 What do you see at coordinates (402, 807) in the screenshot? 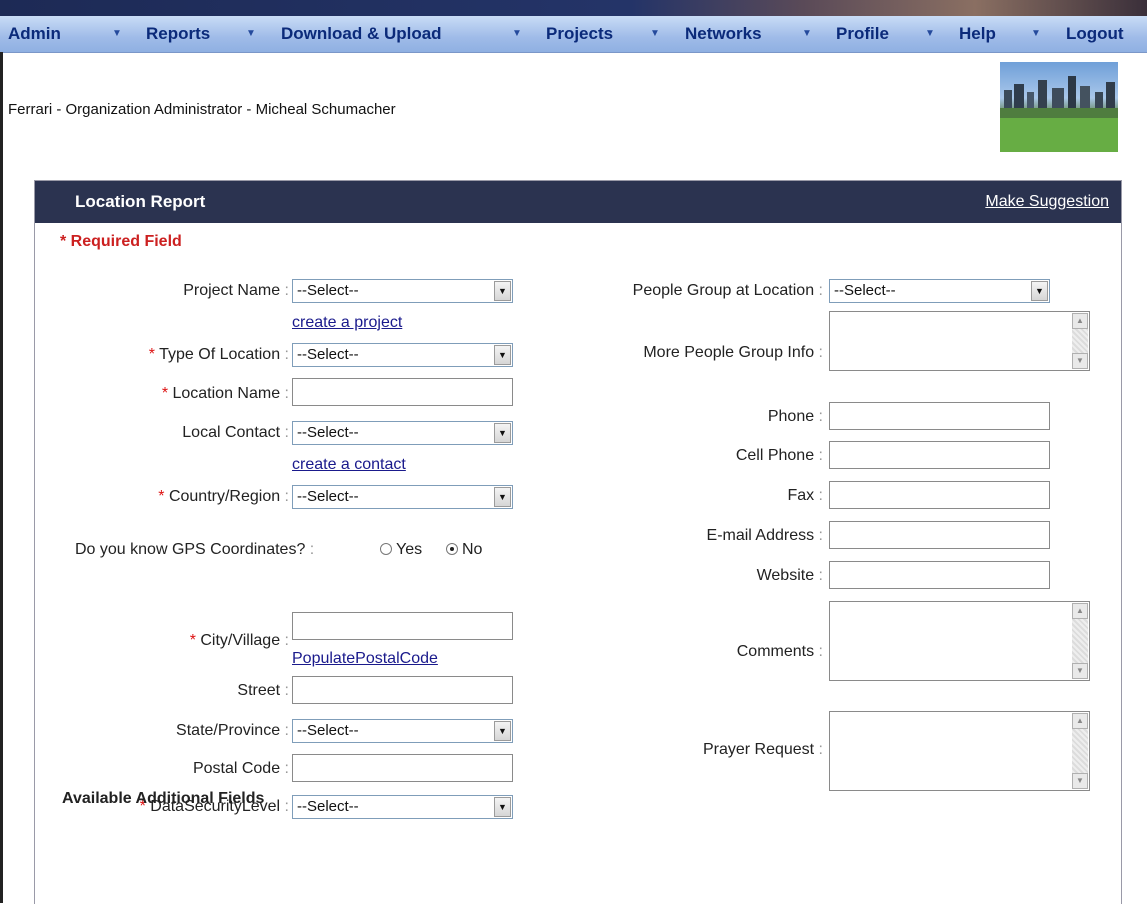
I see `data-security-select: --Select-- ▼` at bounding box center [402, 807].